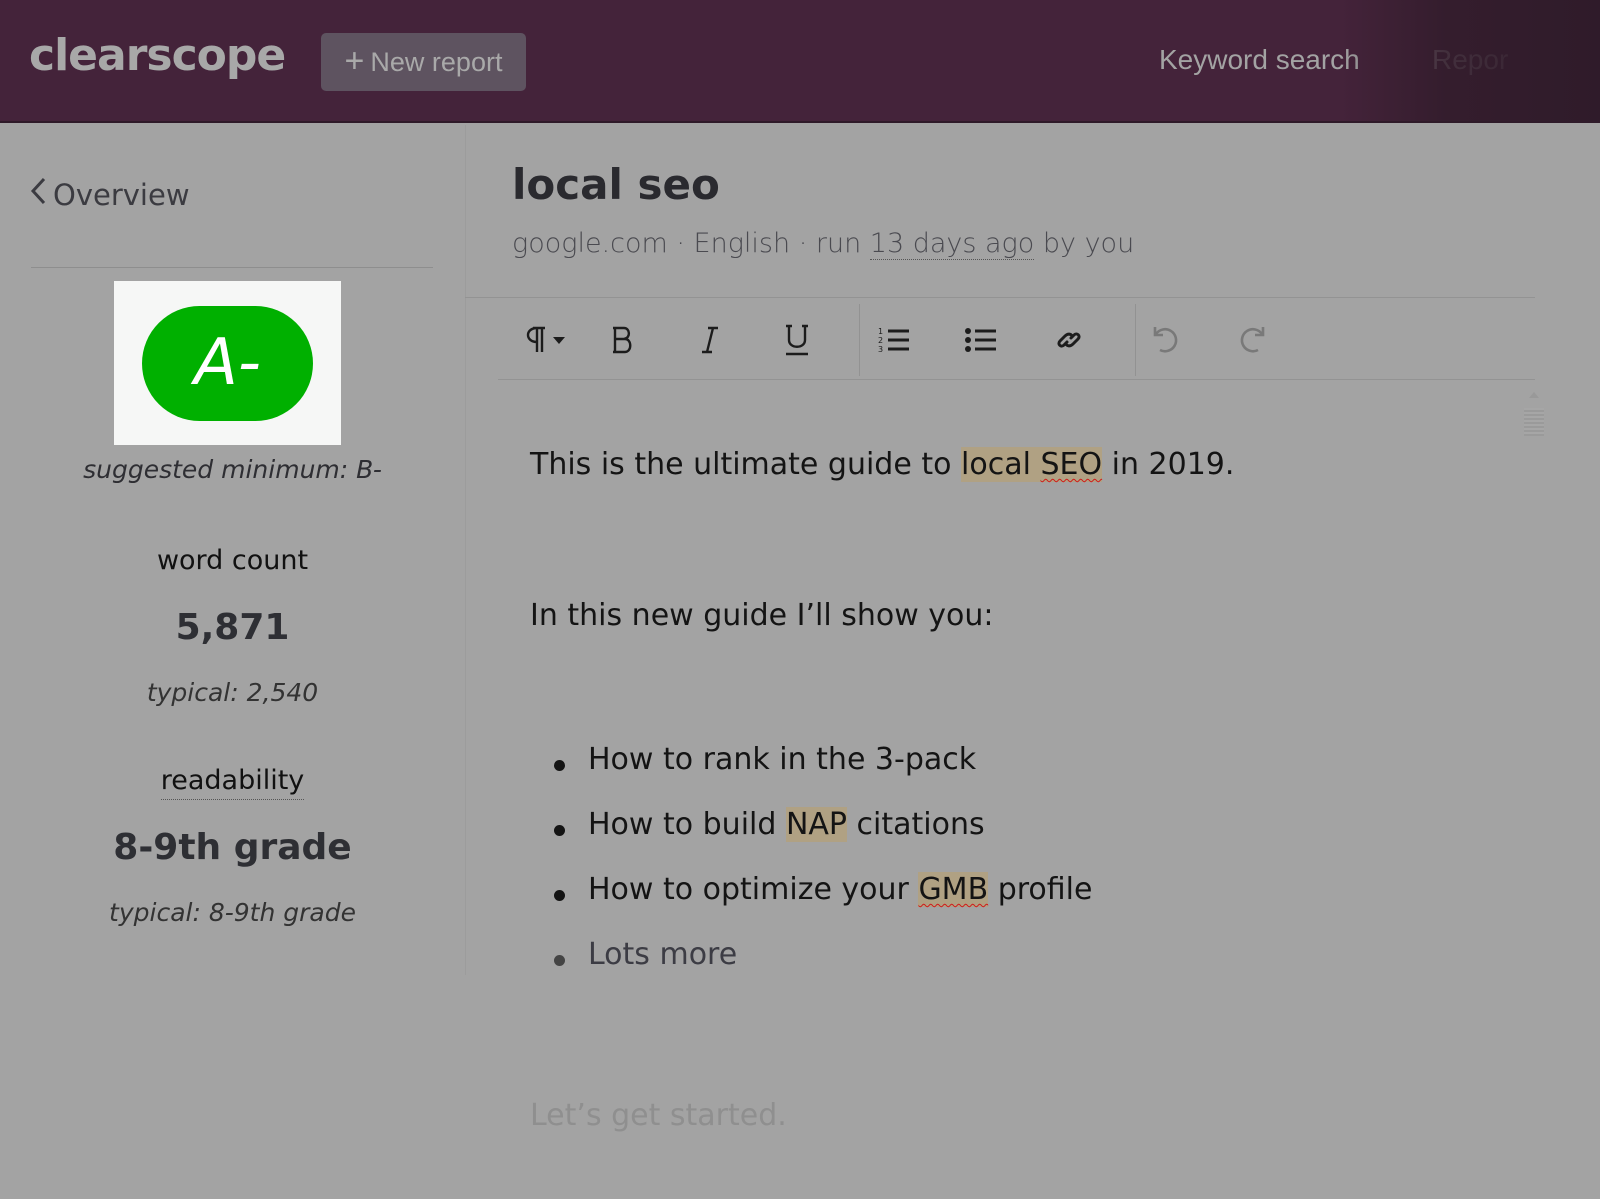 The height and width of the screenshot is (1199, 1600). Describe the element at coordinates (1168, 464) in the screenshot. I see `text: in 2019.` at that location.